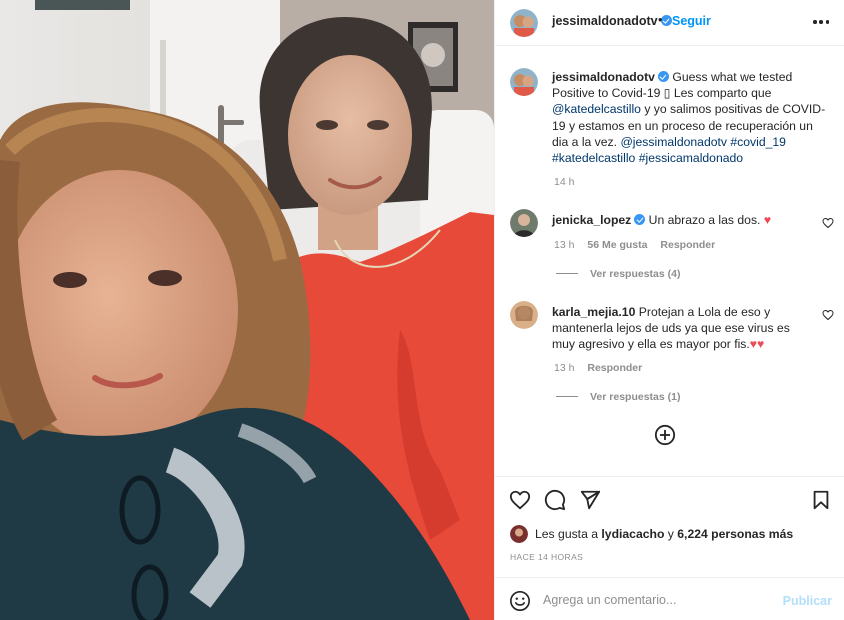  I want to click on view-replies-button: Ver respuestas (4), so click(618, 274).